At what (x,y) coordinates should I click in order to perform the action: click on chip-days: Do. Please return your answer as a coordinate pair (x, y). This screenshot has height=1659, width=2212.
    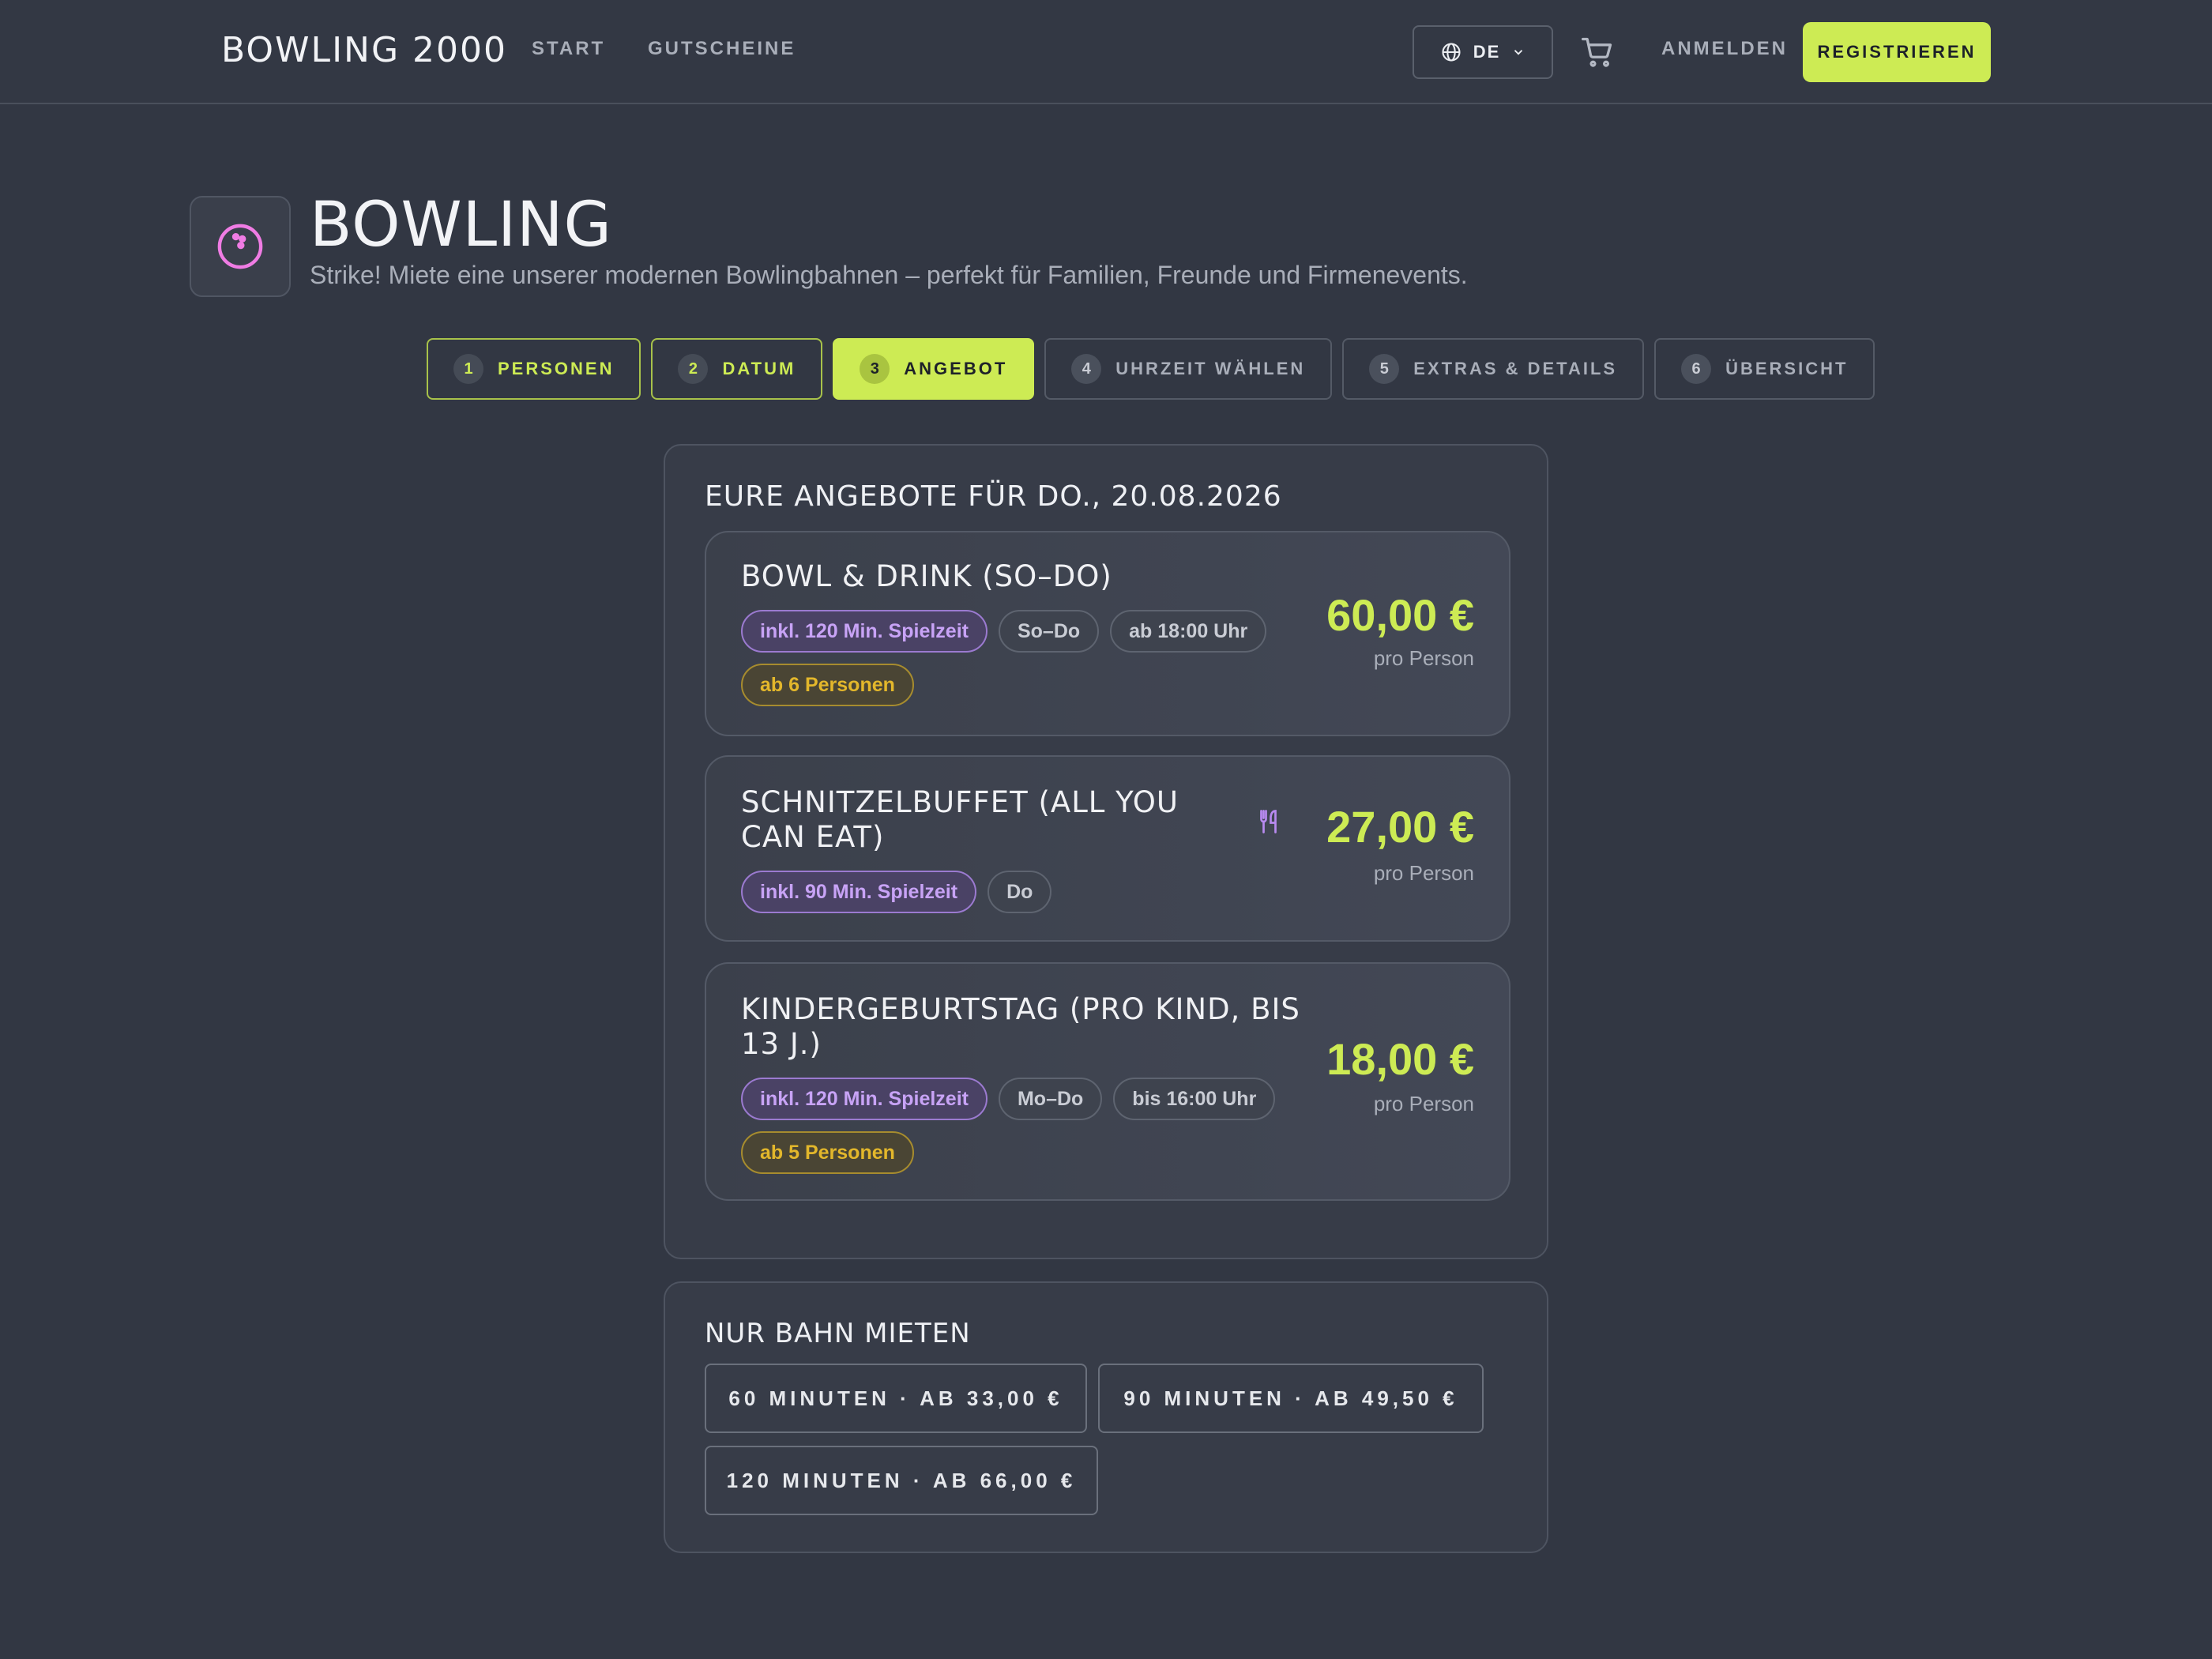
    Looking at the image, I should click on (1020, 892).